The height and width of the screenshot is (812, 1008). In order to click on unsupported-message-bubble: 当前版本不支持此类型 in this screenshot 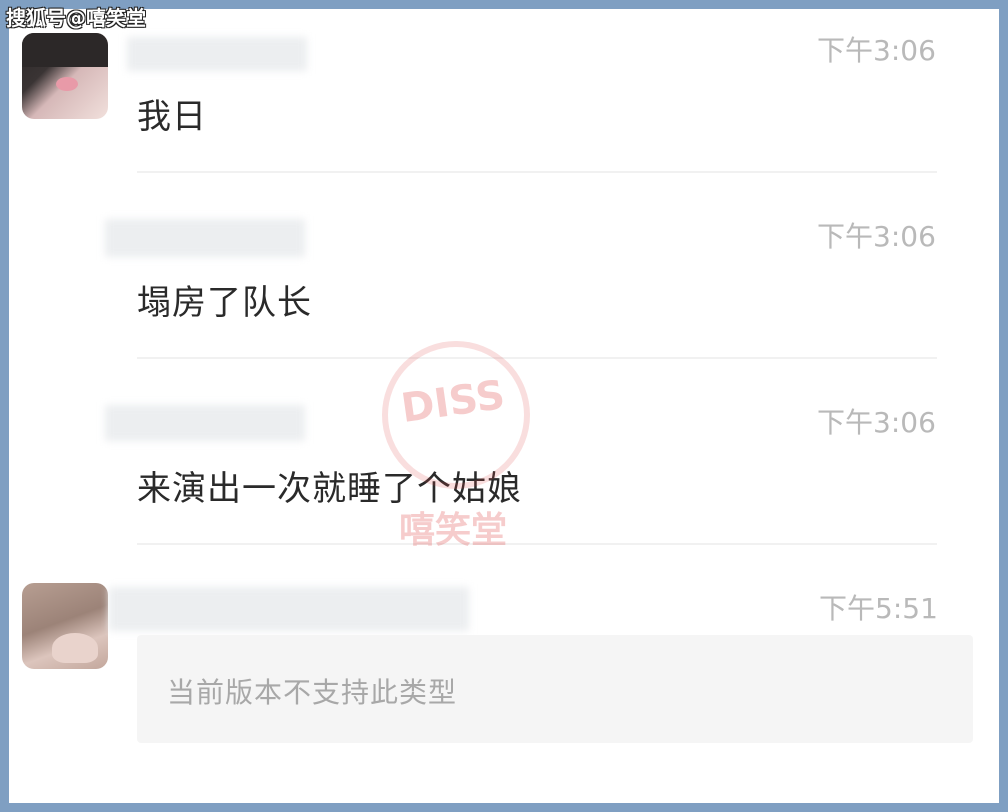, I will do `click(555, 689)`.